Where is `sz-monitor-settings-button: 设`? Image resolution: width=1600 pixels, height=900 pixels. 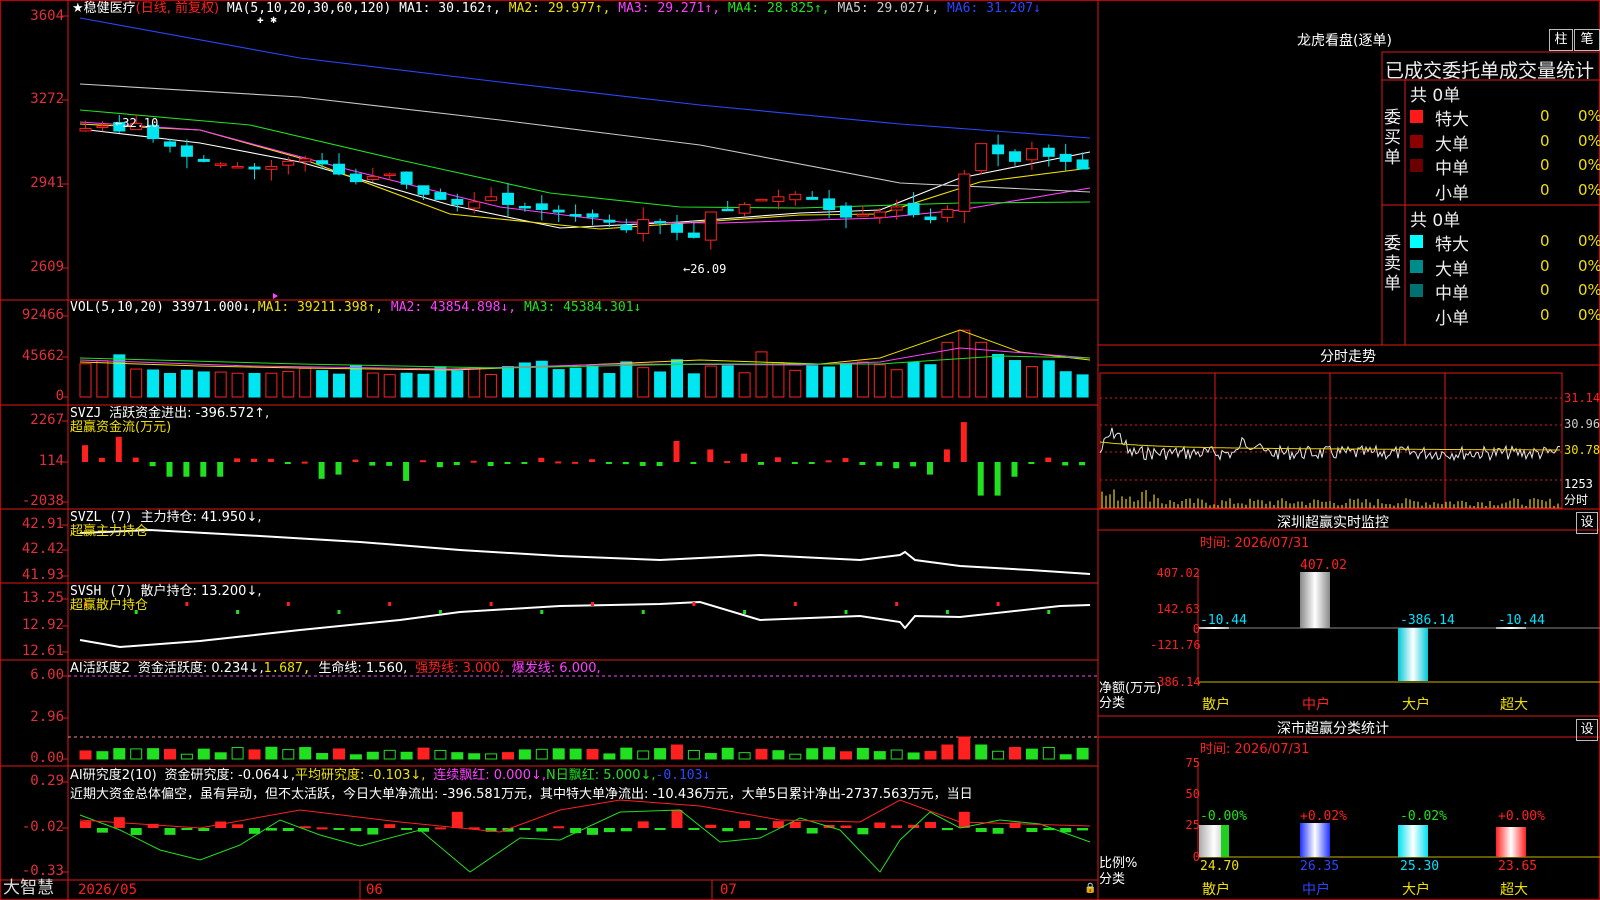
sz-monitor-settings-button: 设 is located at coordinates (1587, 523).